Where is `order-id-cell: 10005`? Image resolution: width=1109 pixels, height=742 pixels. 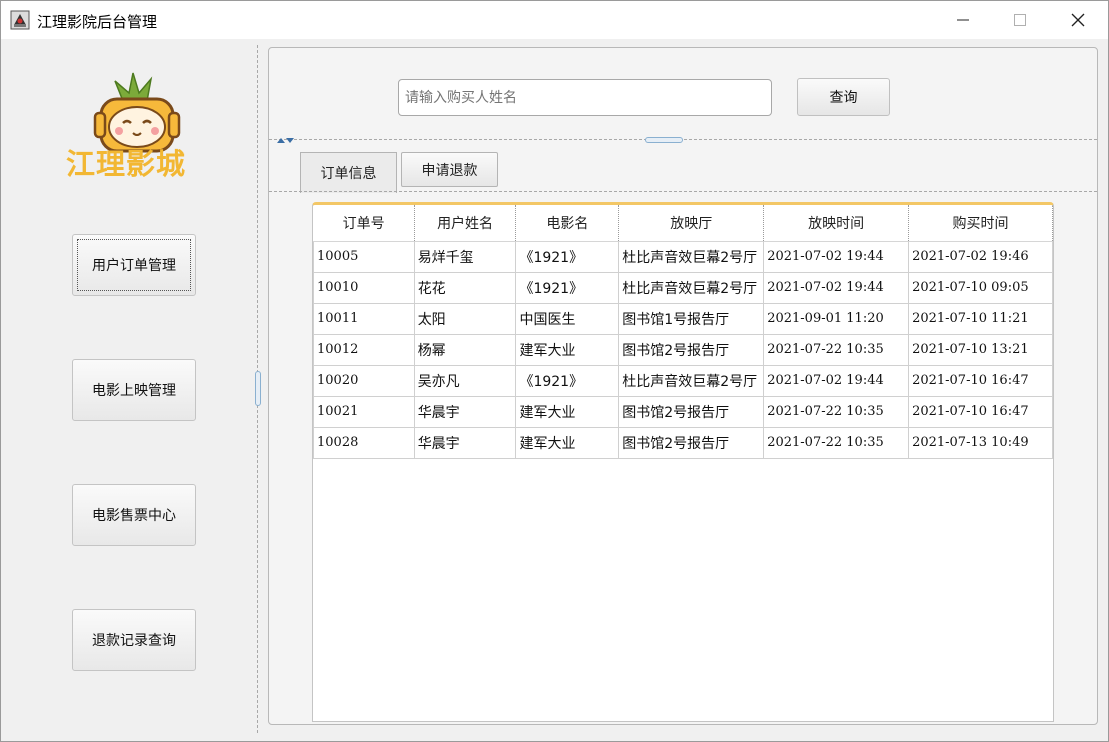
order-id-cell: 10005 is located at coordinates (364, 256).